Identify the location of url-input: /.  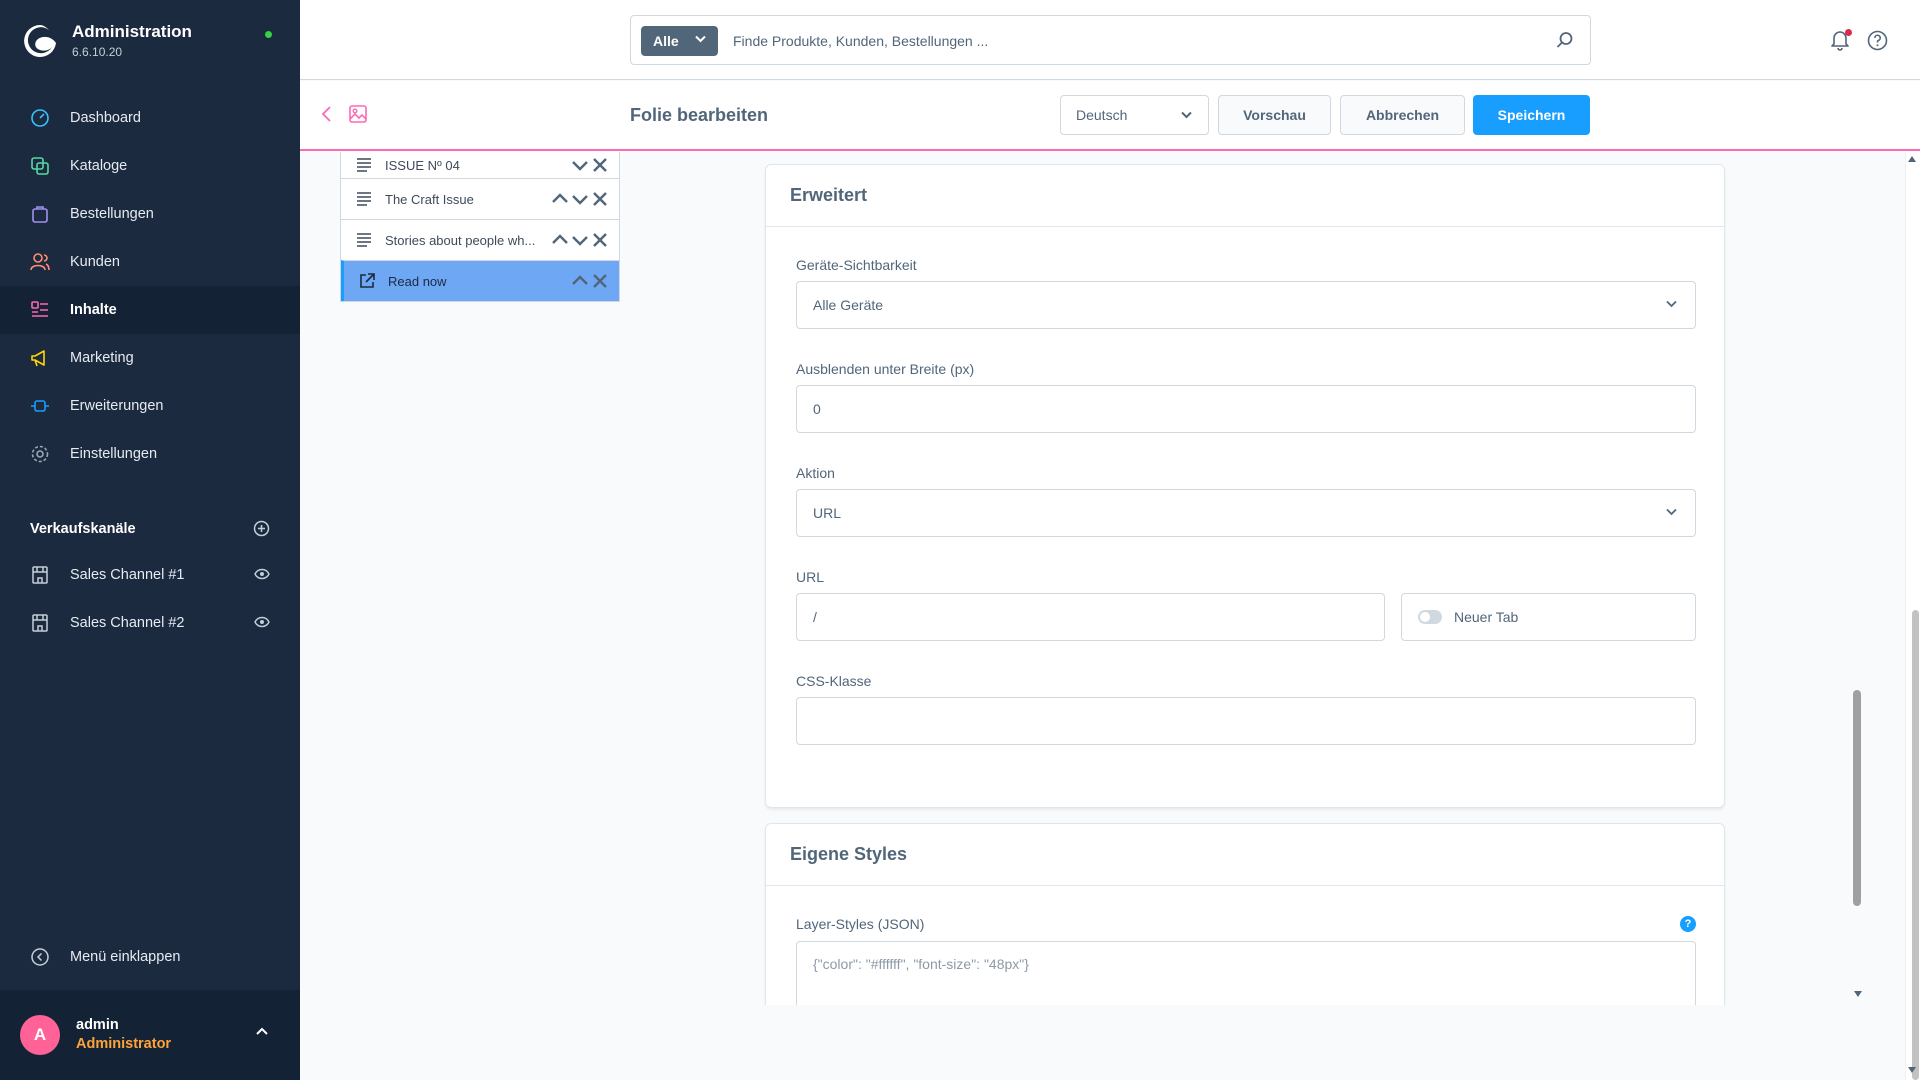
(1090, 617).